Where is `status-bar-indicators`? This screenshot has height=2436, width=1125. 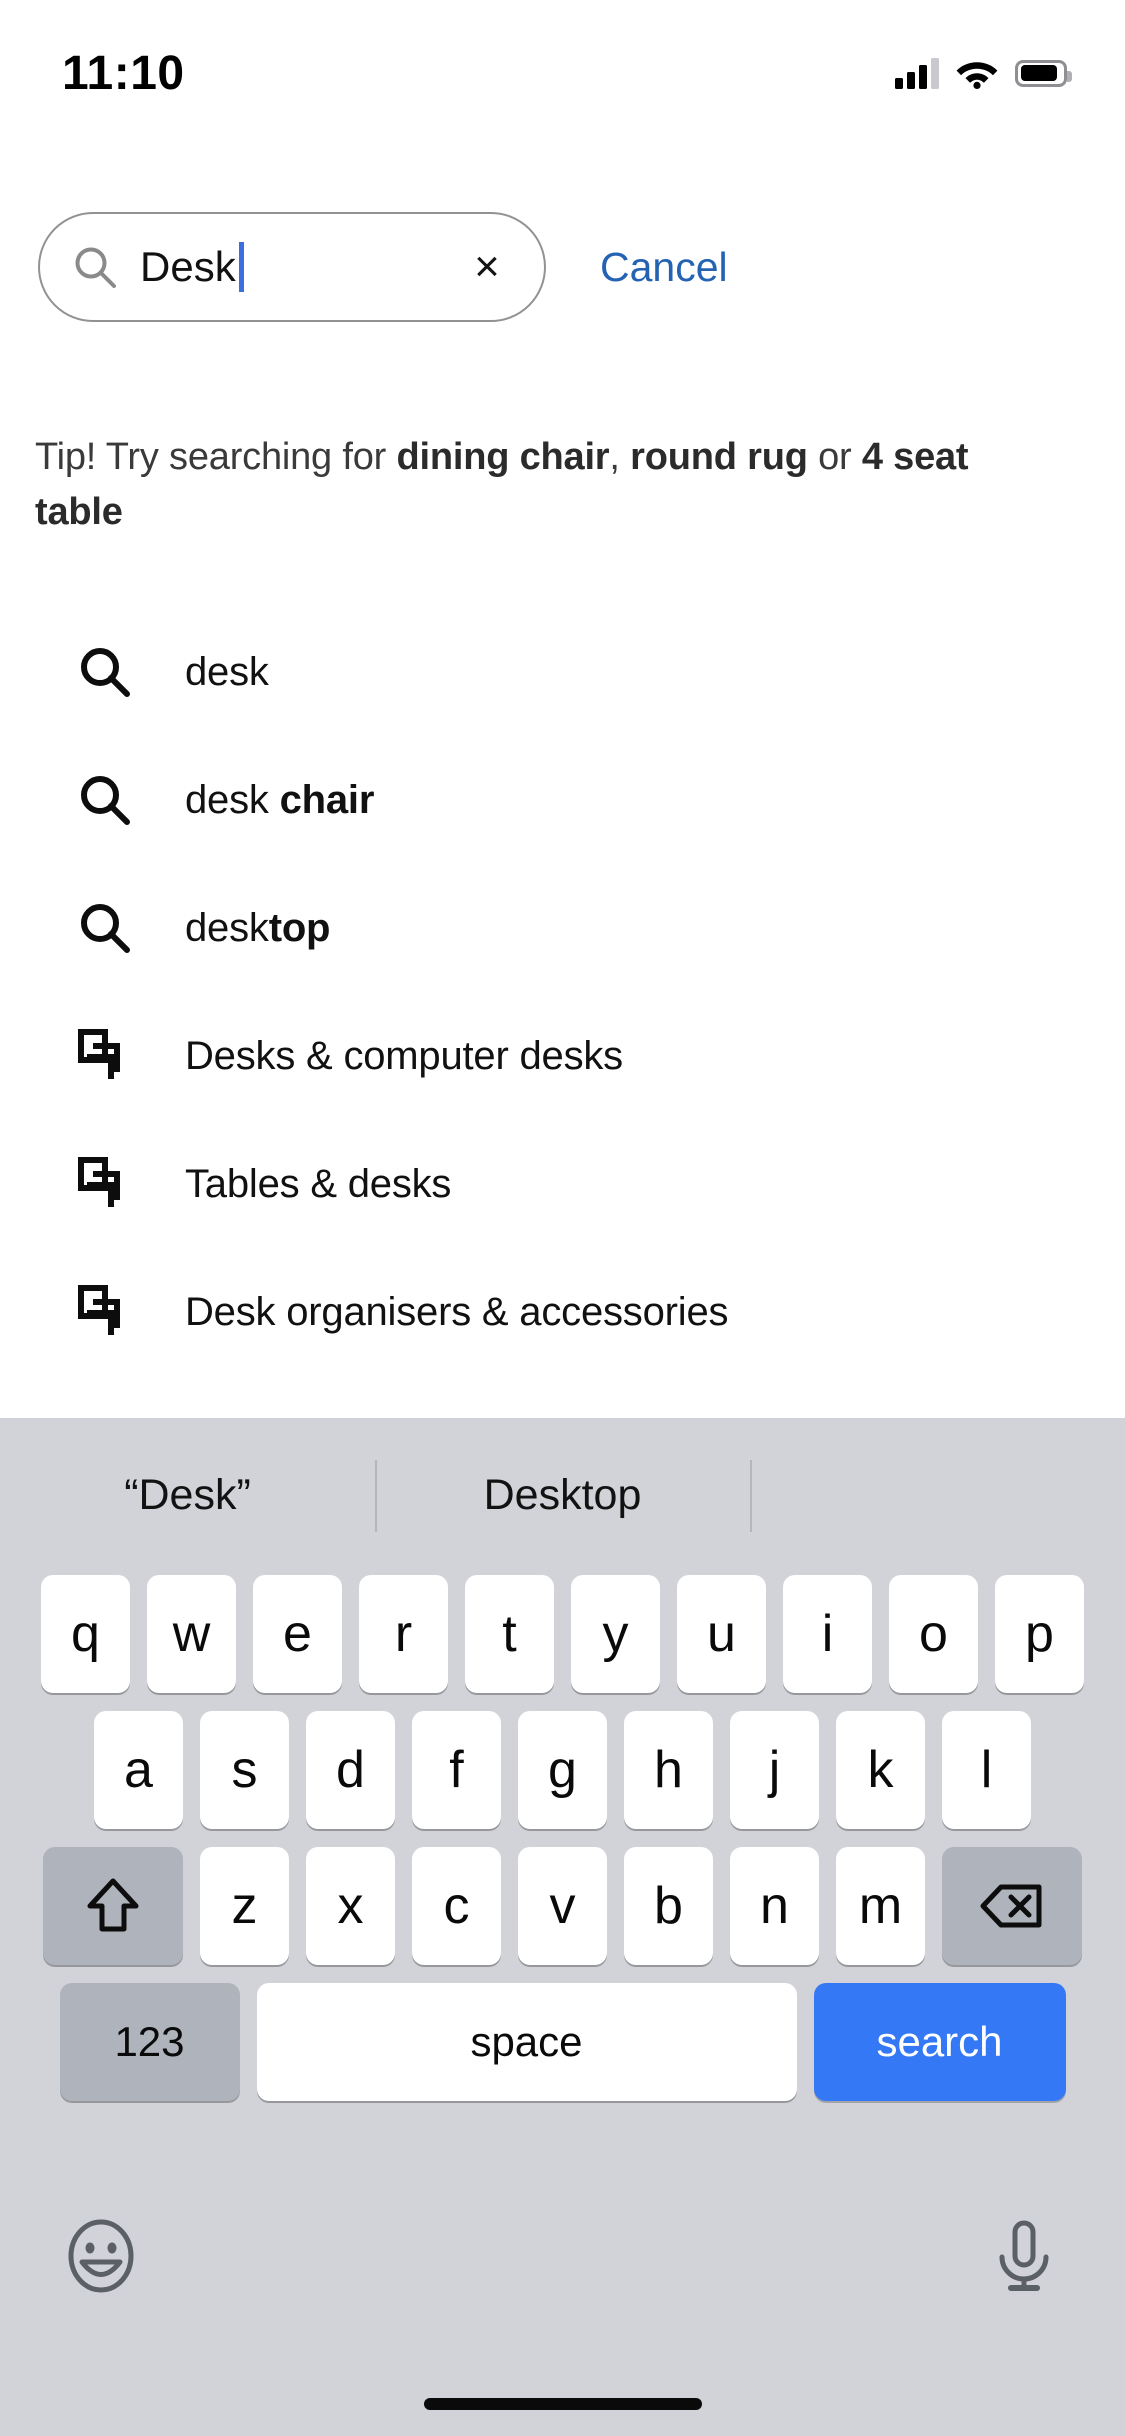 status-bar-indicators is located at coordinates (983, 73).